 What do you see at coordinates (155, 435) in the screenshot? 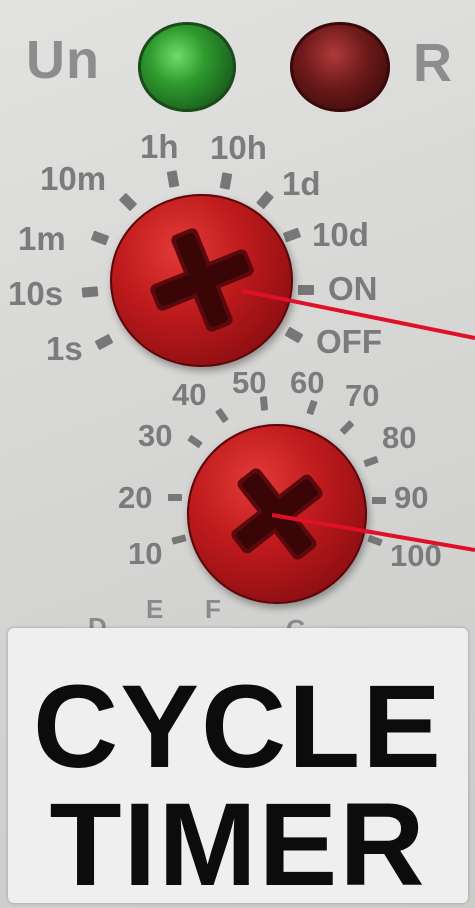
I see `scale-label-30: 30` at bounding box center [155, 435].